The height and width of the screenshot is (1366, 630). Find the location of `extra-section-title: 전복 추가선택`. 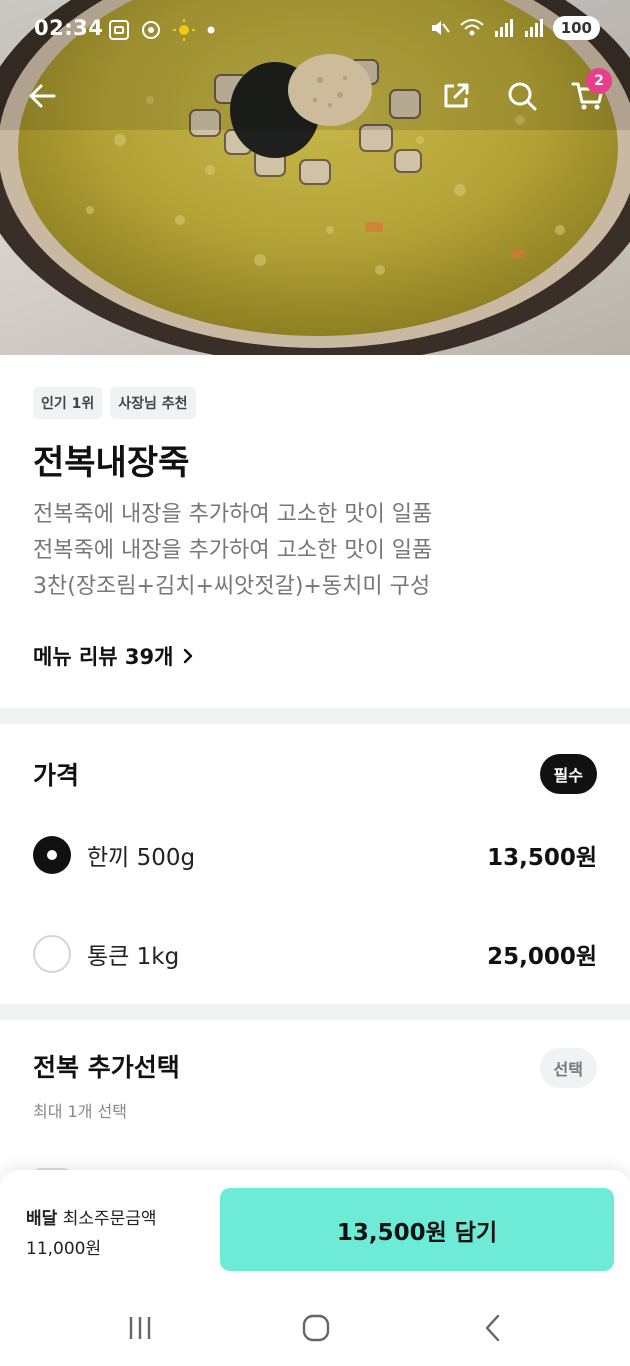

extra-section-title: 전복 추가선택 is located at coordinates (106, 1067).